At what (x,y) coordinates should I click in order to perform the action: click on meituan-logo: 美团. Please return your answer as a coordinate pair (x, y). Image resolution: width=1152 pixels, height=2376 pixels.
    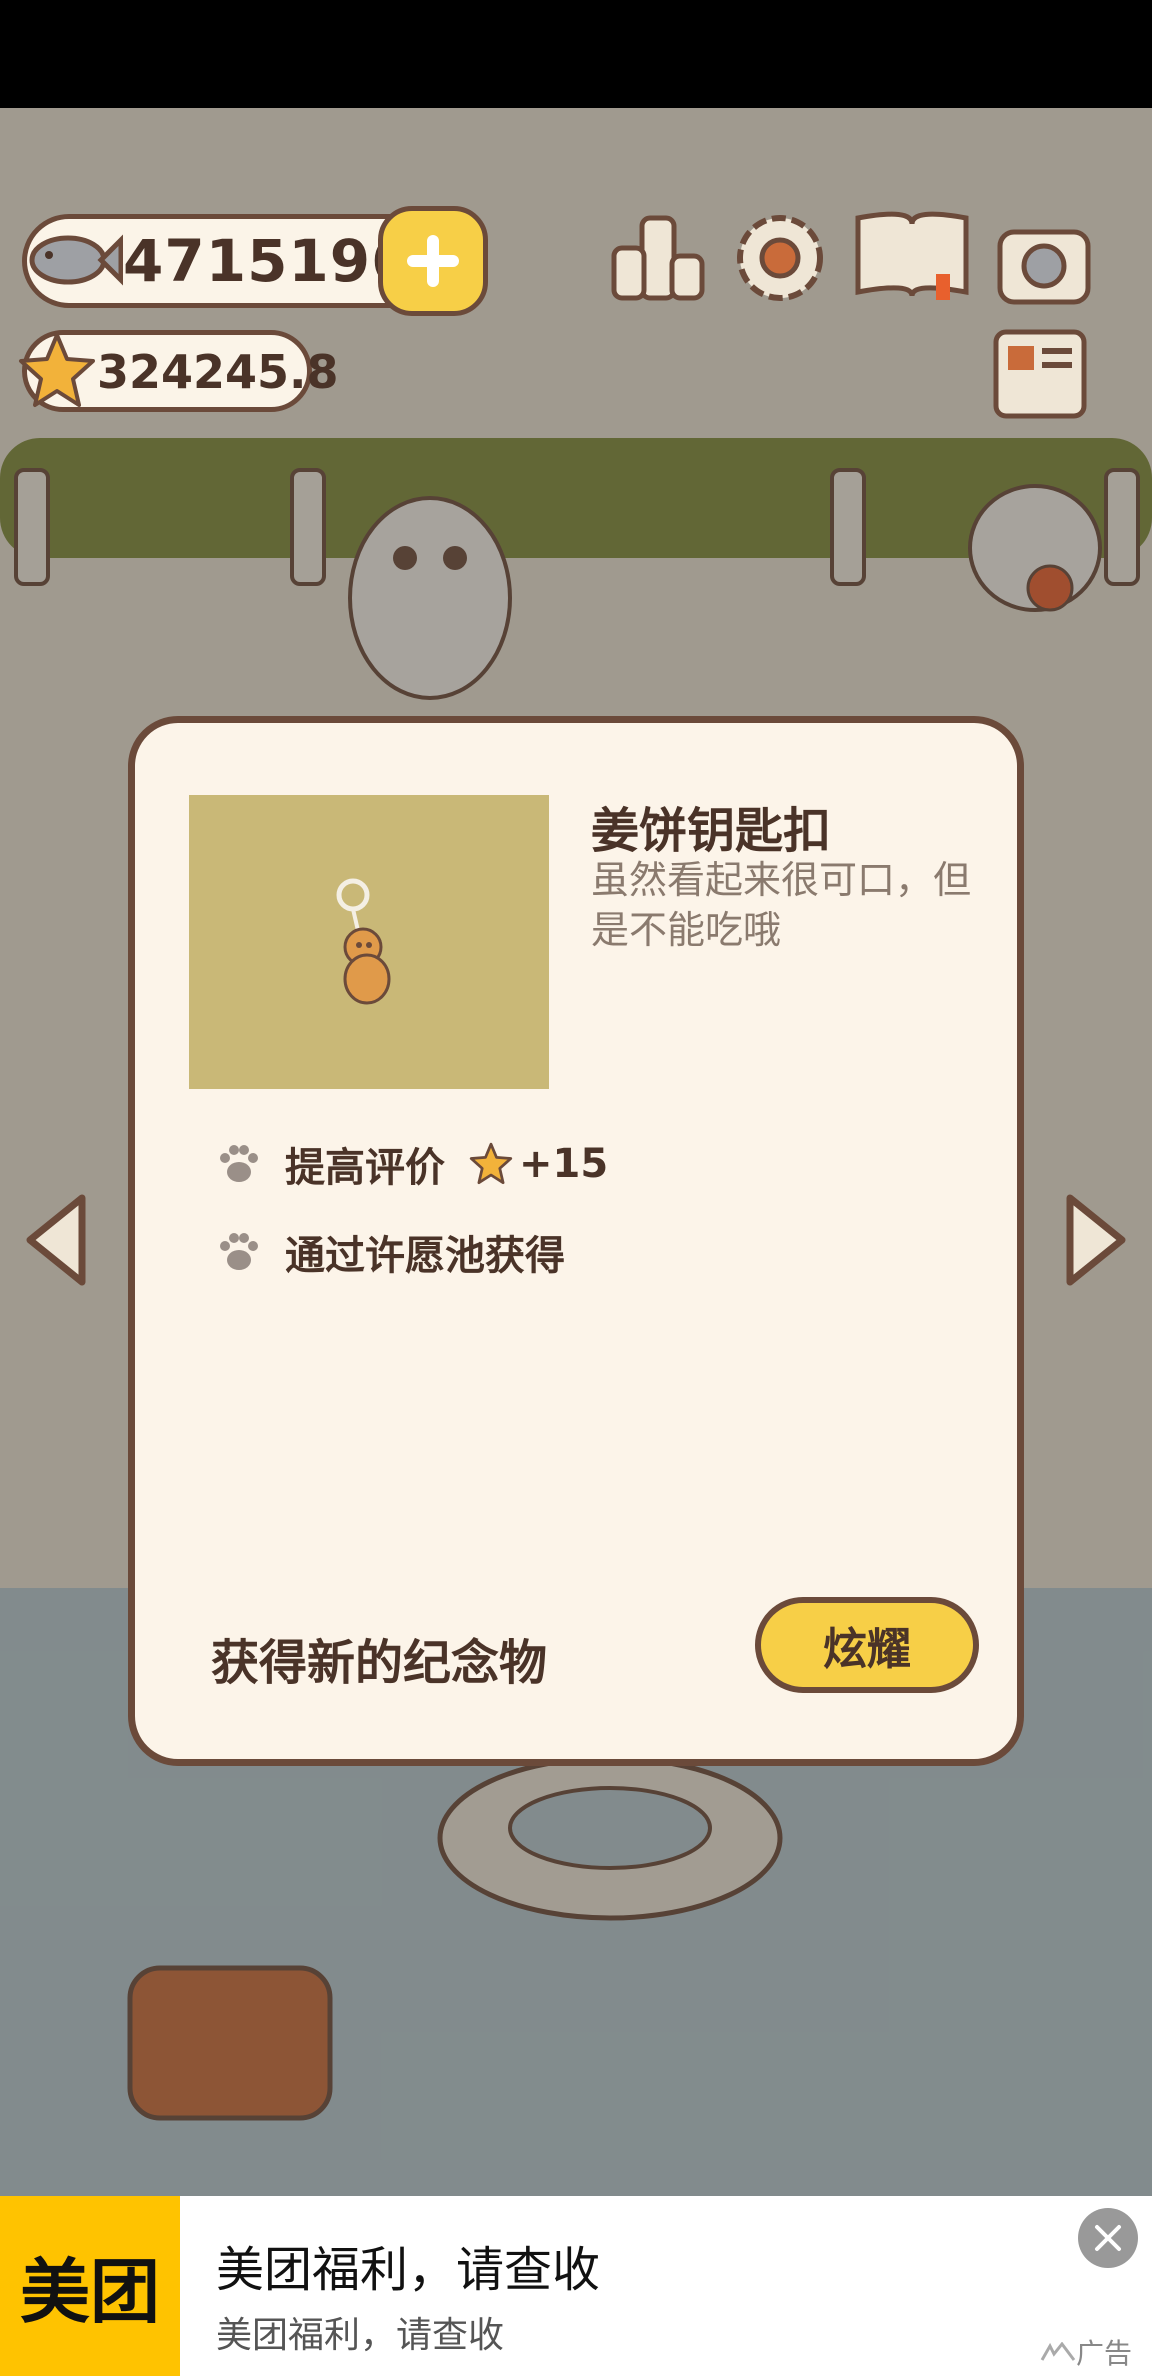
    Looking at the image, I should click on (90, 2286).